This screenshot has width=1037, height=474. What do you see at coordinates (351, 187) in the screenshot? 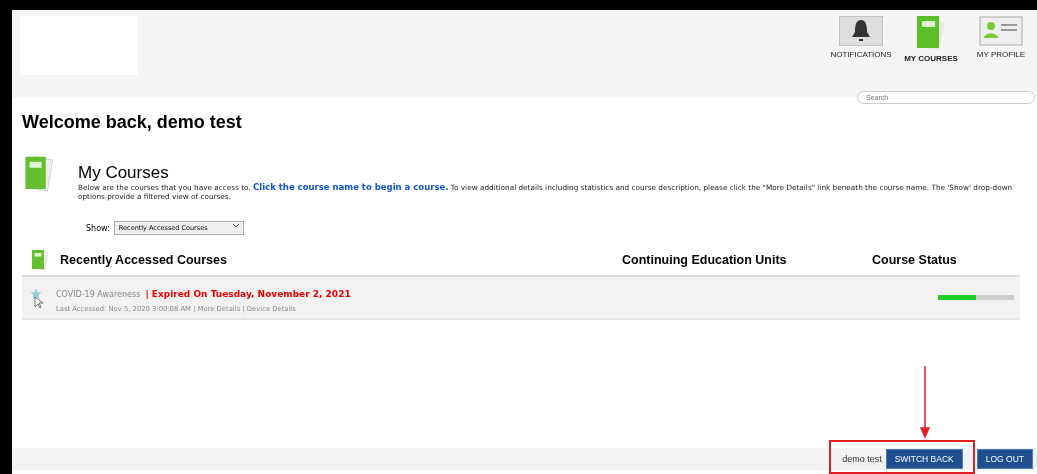
I see `begin-course-link: Click the course name to begin a course.` at bounding box center [351, 187].